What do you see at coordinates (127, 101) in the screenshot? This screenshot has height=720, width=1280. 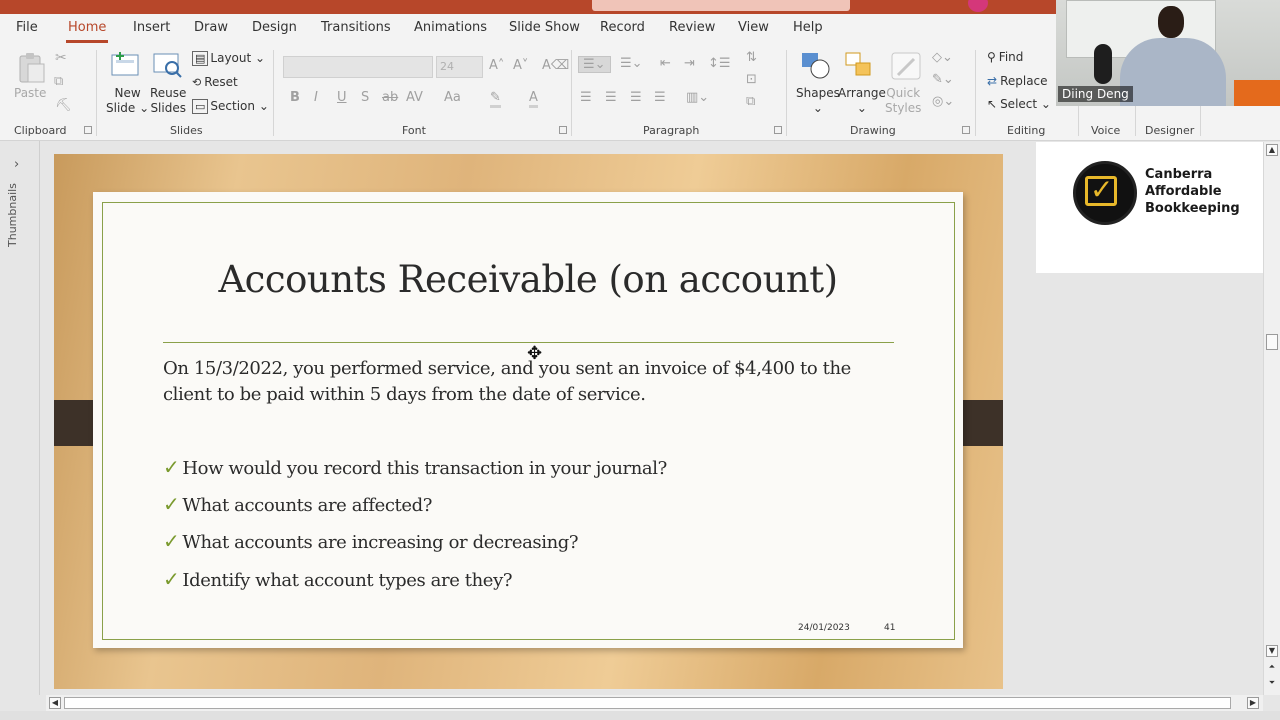 I see `new-slide-button: New Slide ⌄` at bounding box center [127, 101].